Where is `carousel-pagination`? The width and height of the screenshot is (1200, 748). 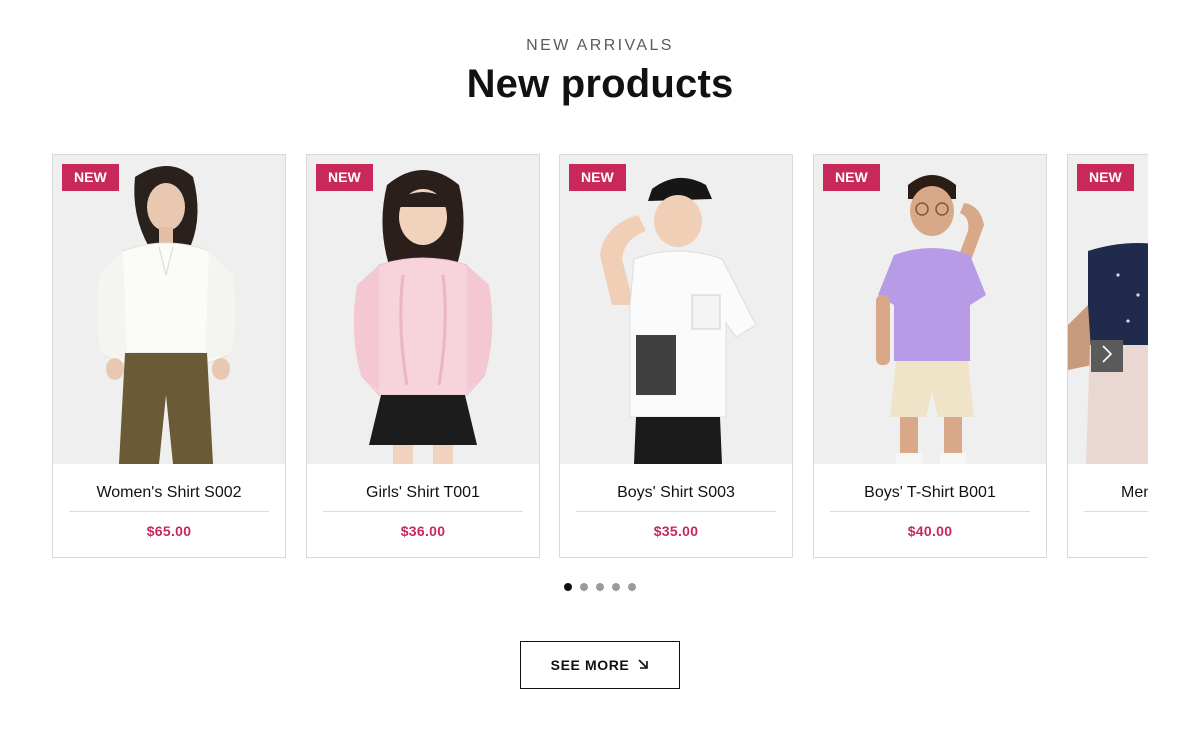 carousel-pagination is located at coordinates (600, 587).